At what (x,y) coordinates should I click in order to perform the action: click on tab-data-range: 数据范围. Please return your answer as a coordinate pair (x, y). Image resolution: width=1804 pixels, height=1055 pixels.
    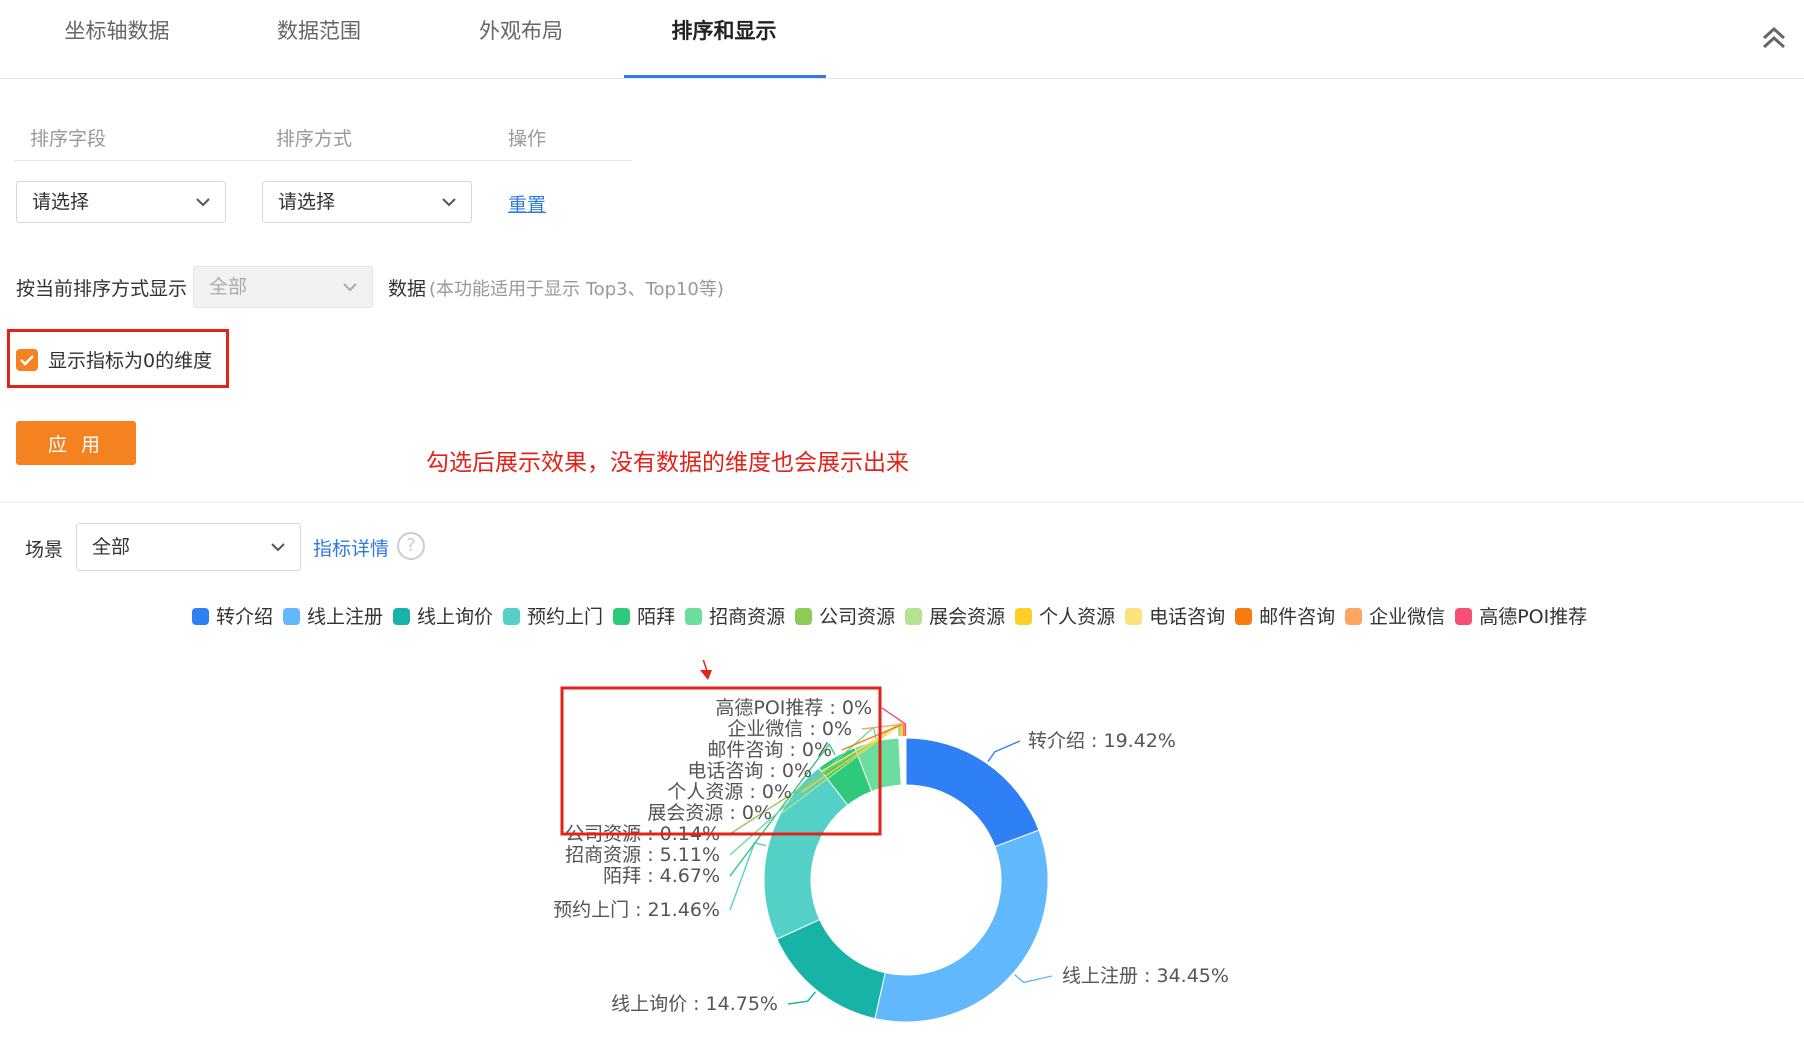
    Looking at the image, I should click on (319, 39).